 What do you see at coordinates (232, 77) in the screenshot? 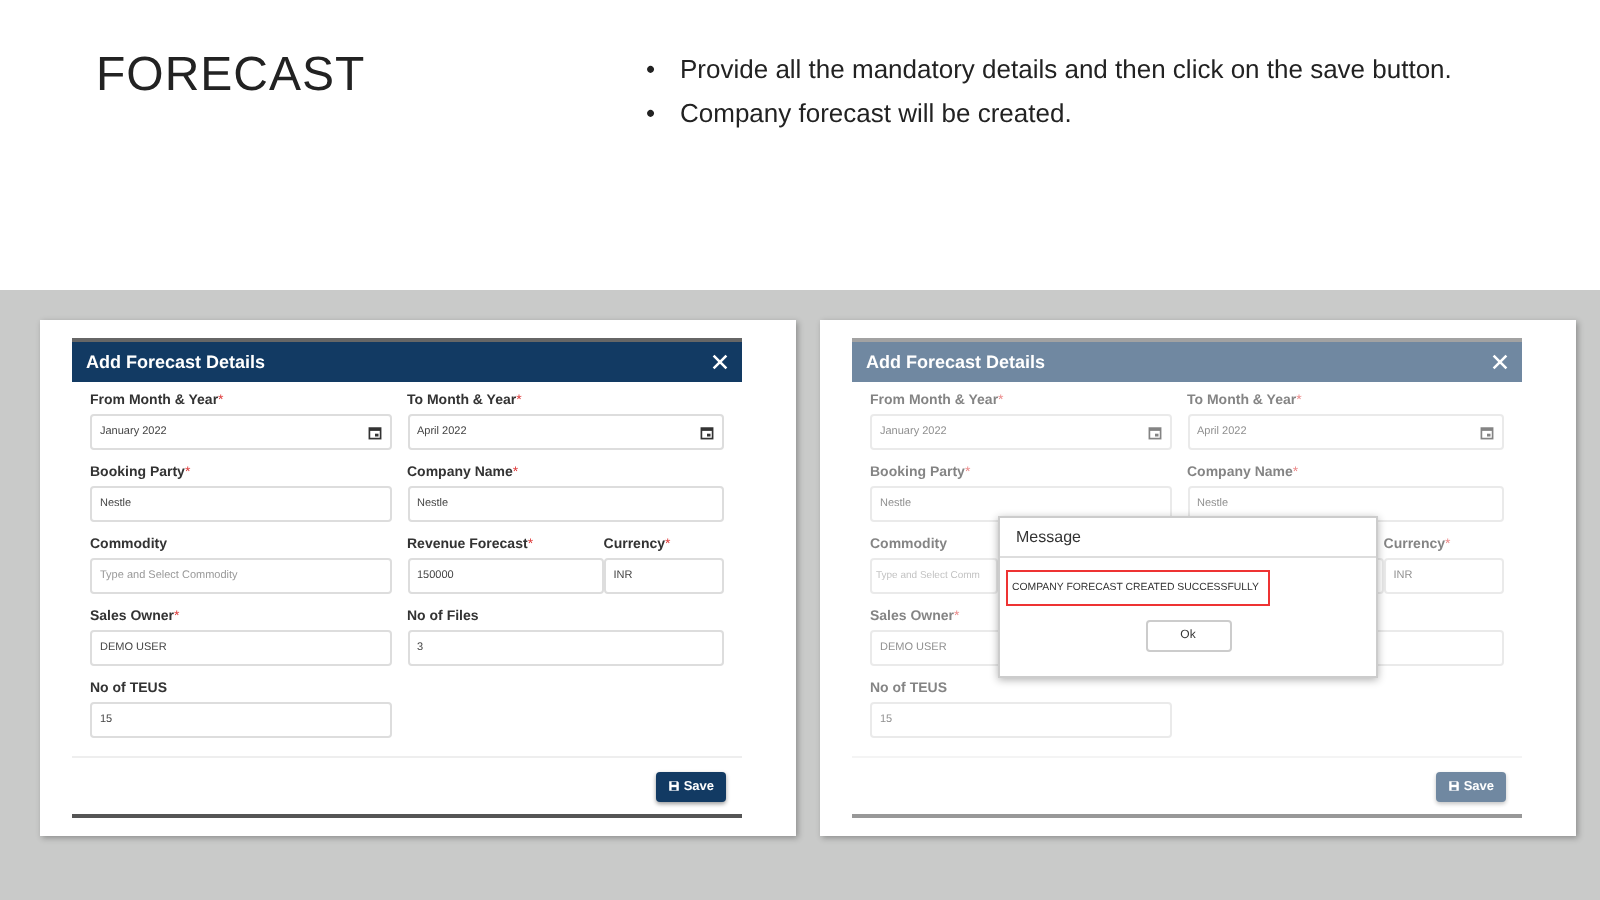
I see `slide-title: FORECAST` at bounding box center [232, 77].